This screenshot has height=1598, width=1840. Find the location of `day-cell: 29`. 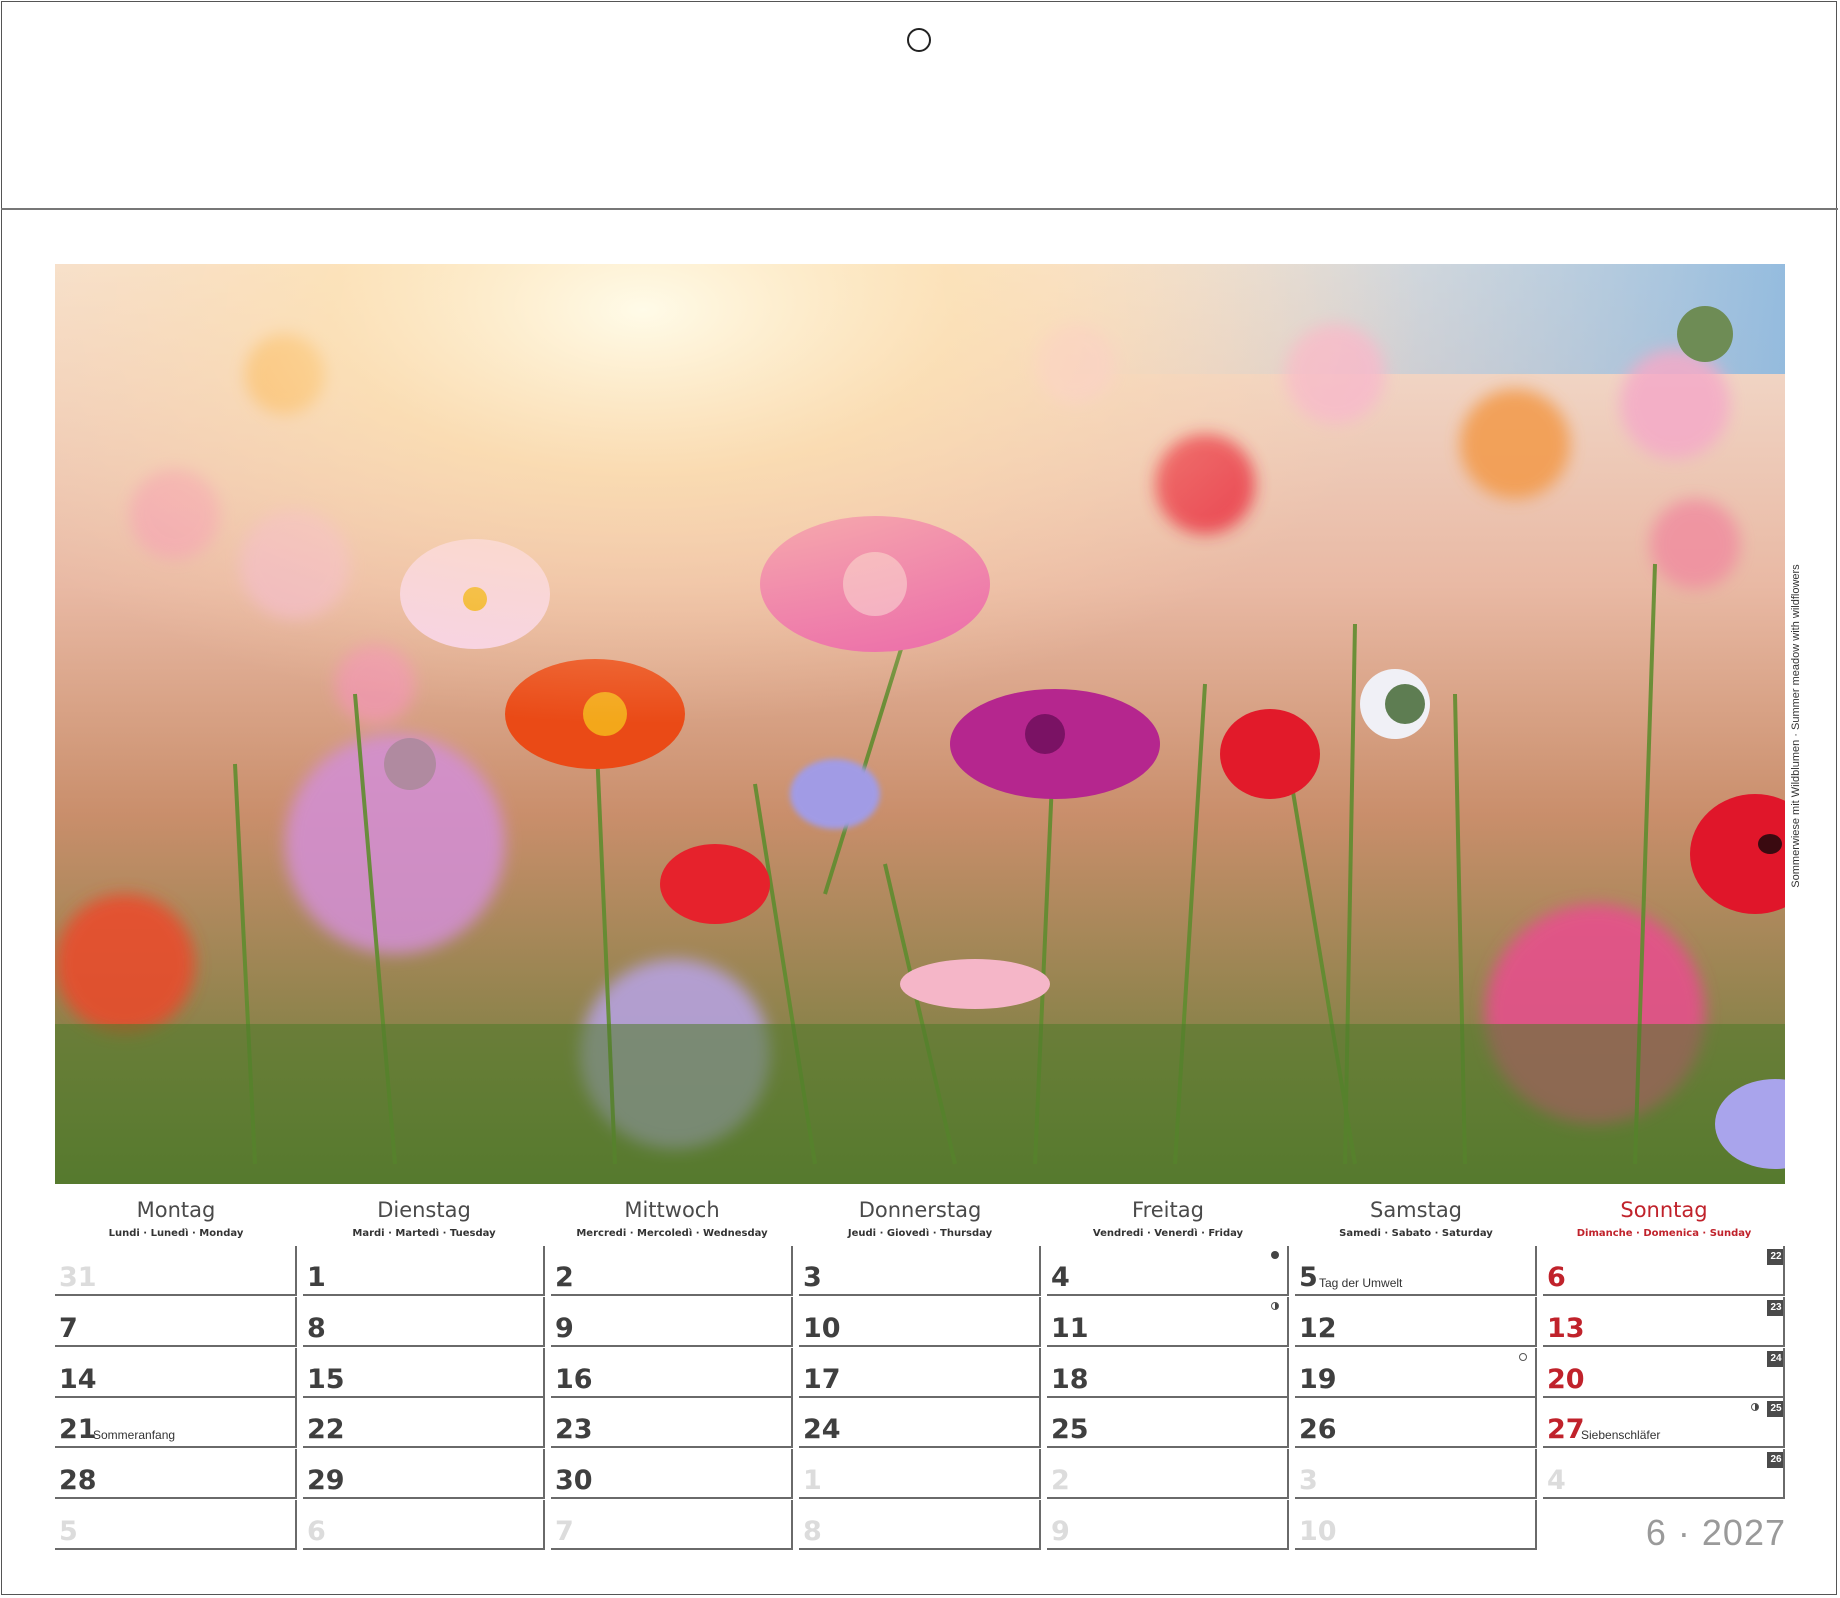

day-cell: 29 is located at coordinates (424, 1474).